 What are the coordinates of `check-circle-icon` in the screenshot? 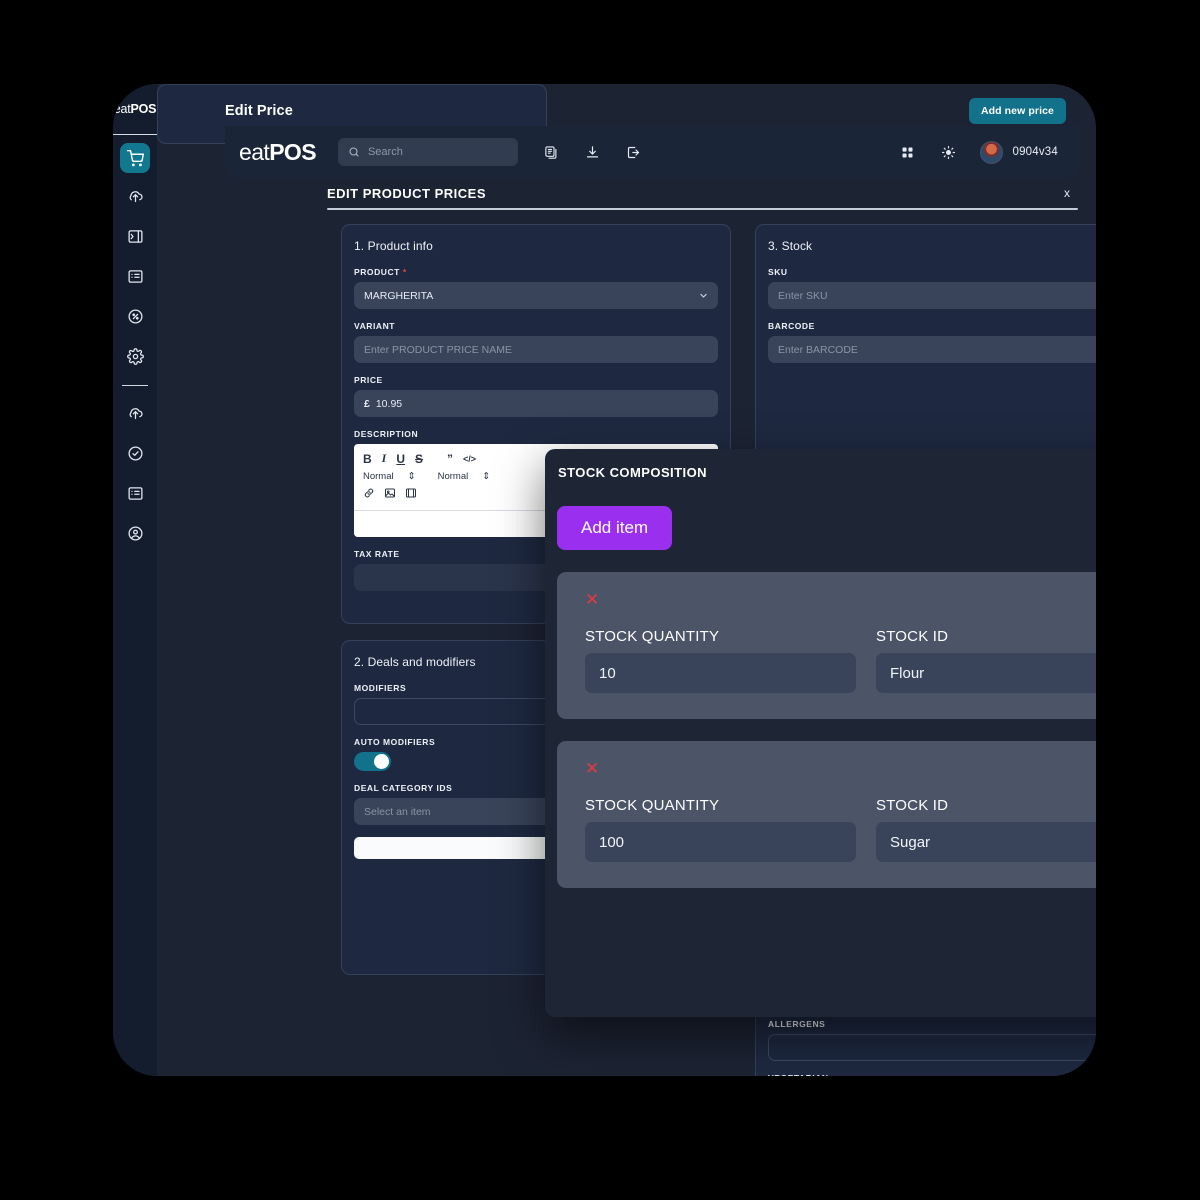 It's located at (135, 453).